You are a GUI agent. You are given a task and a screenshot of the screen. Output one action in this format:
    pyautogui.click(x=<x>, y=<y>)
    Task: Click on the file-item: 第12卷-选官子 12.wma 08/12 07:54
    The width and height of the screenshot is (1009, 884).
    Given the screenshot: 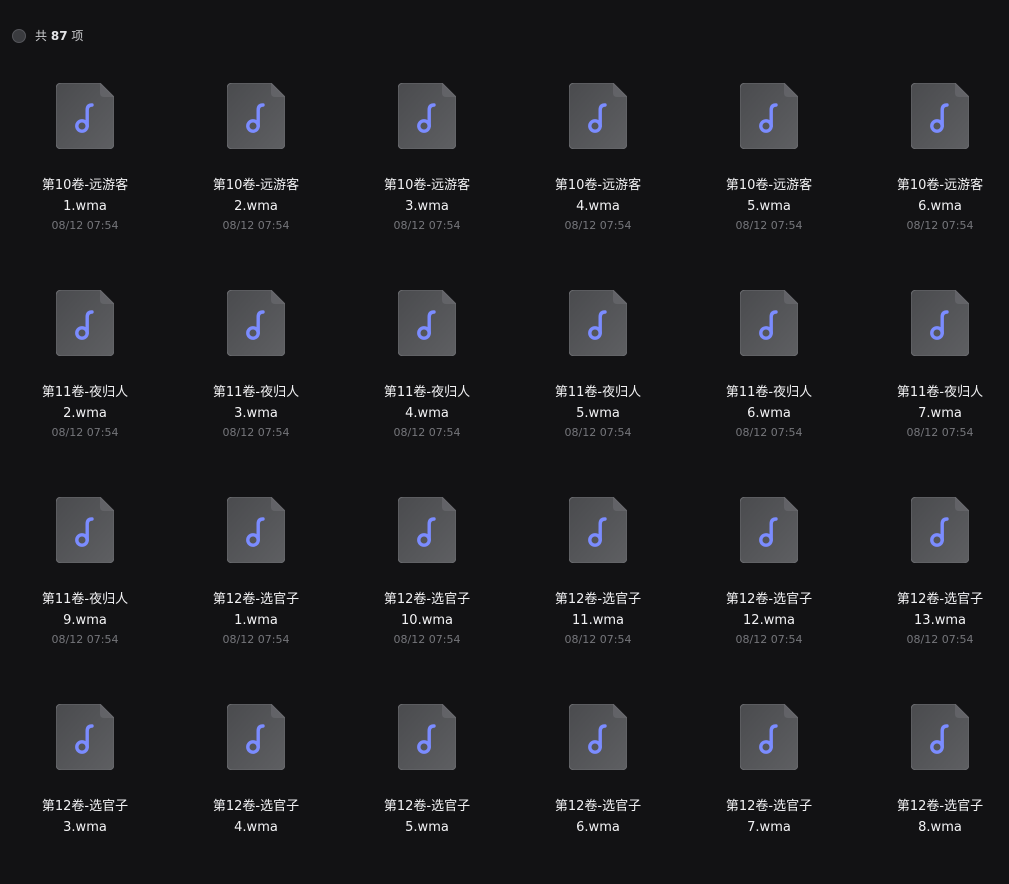 What is the action you would take?
    pyautogui.click(x=769, y=587)
    